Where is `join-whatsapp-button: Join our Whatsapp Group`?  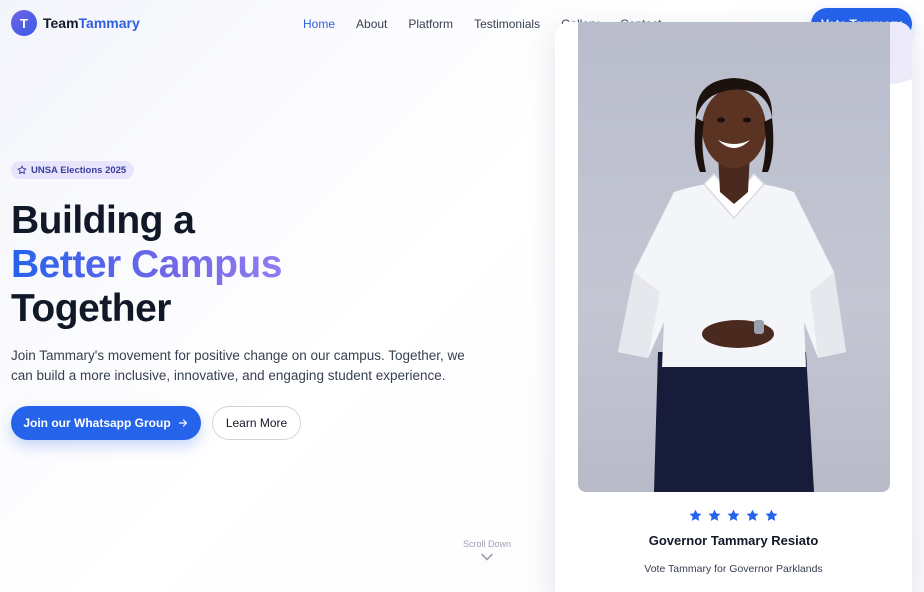
join-whatsapp-button: Join our Whatsapp Group is located at coordinates (106, 423).